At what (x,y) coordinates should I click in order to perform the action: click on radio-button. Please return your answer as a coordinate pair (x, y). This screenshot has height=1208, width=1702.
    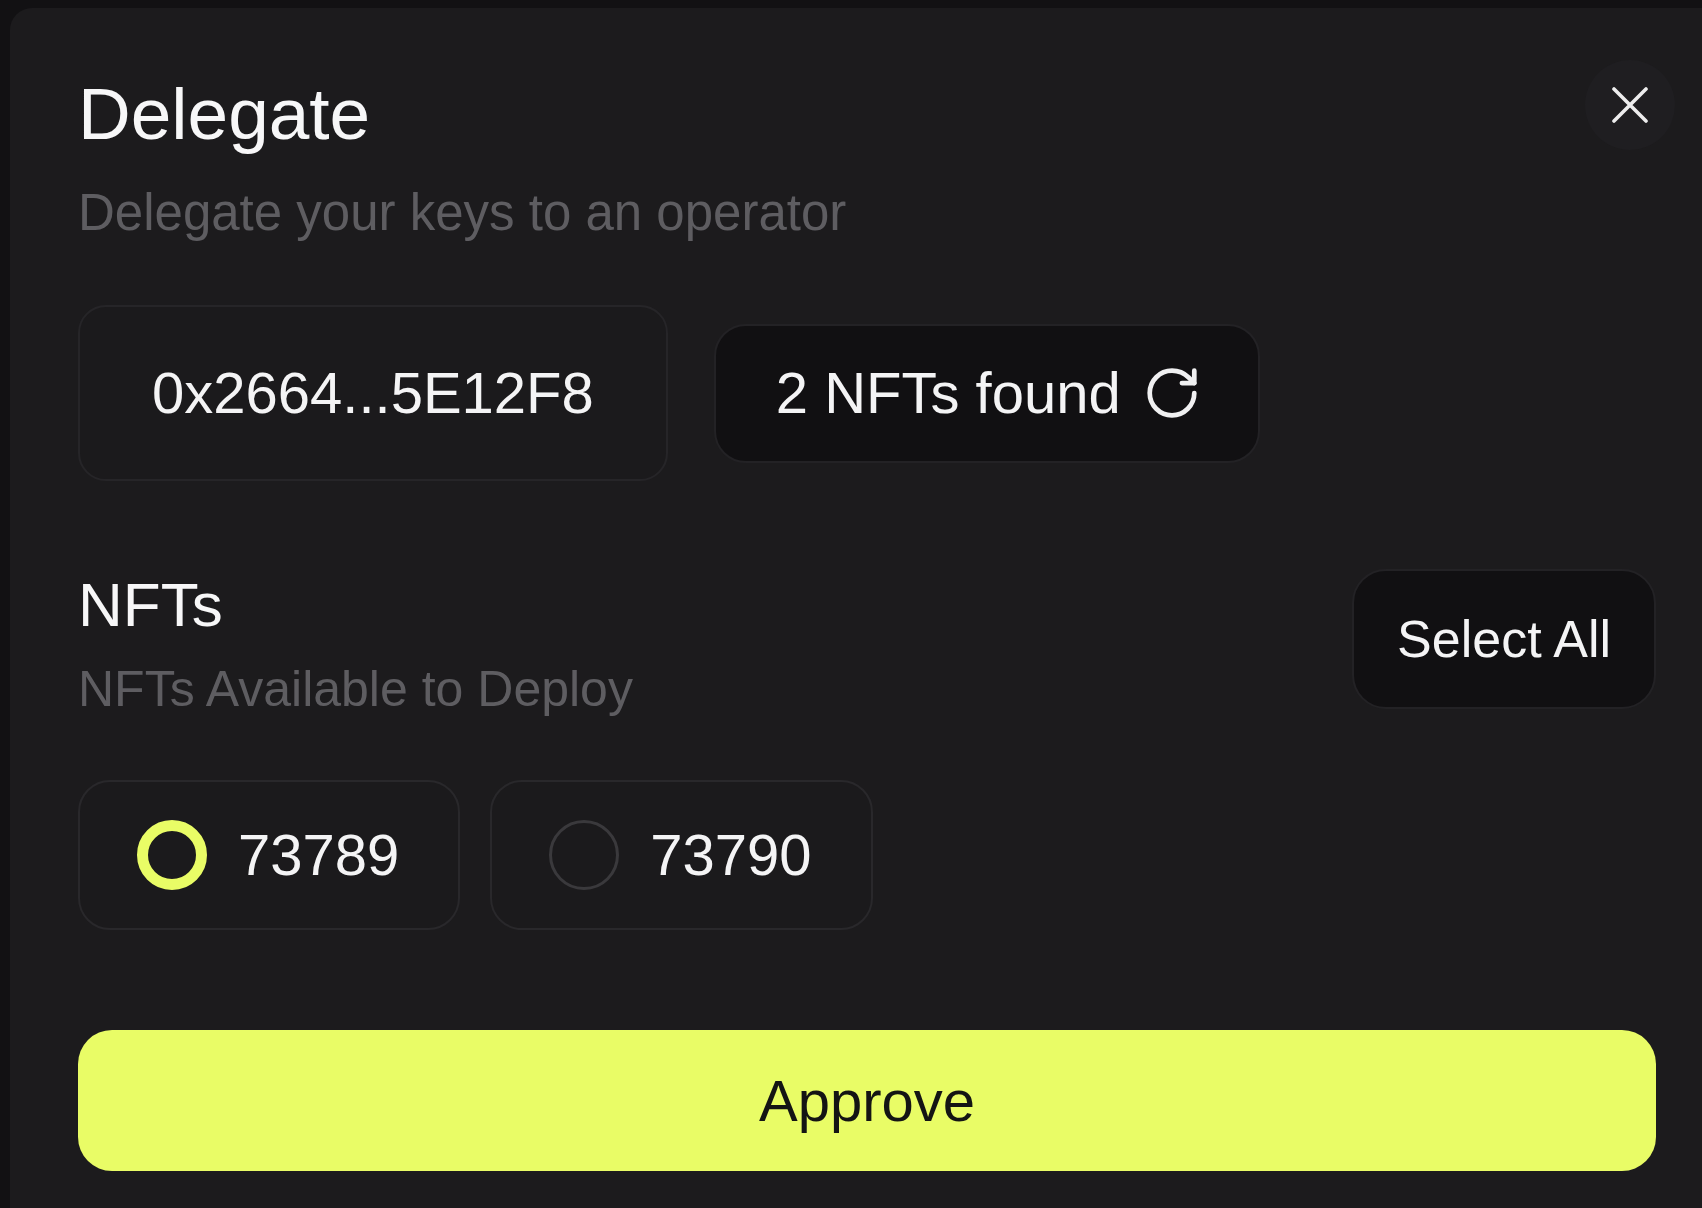
    Looking at the image, I should click on (584, 855).